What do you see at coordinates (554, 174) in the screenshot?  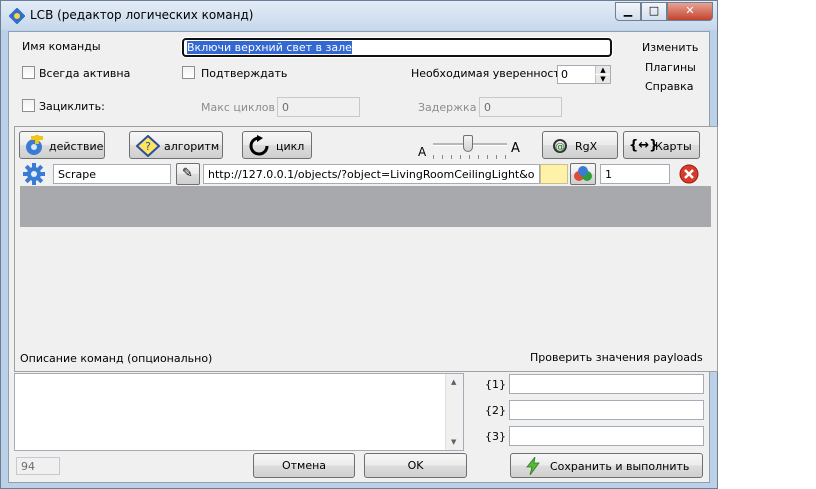 I see `yellow-field` at bounding box center [554, 174].